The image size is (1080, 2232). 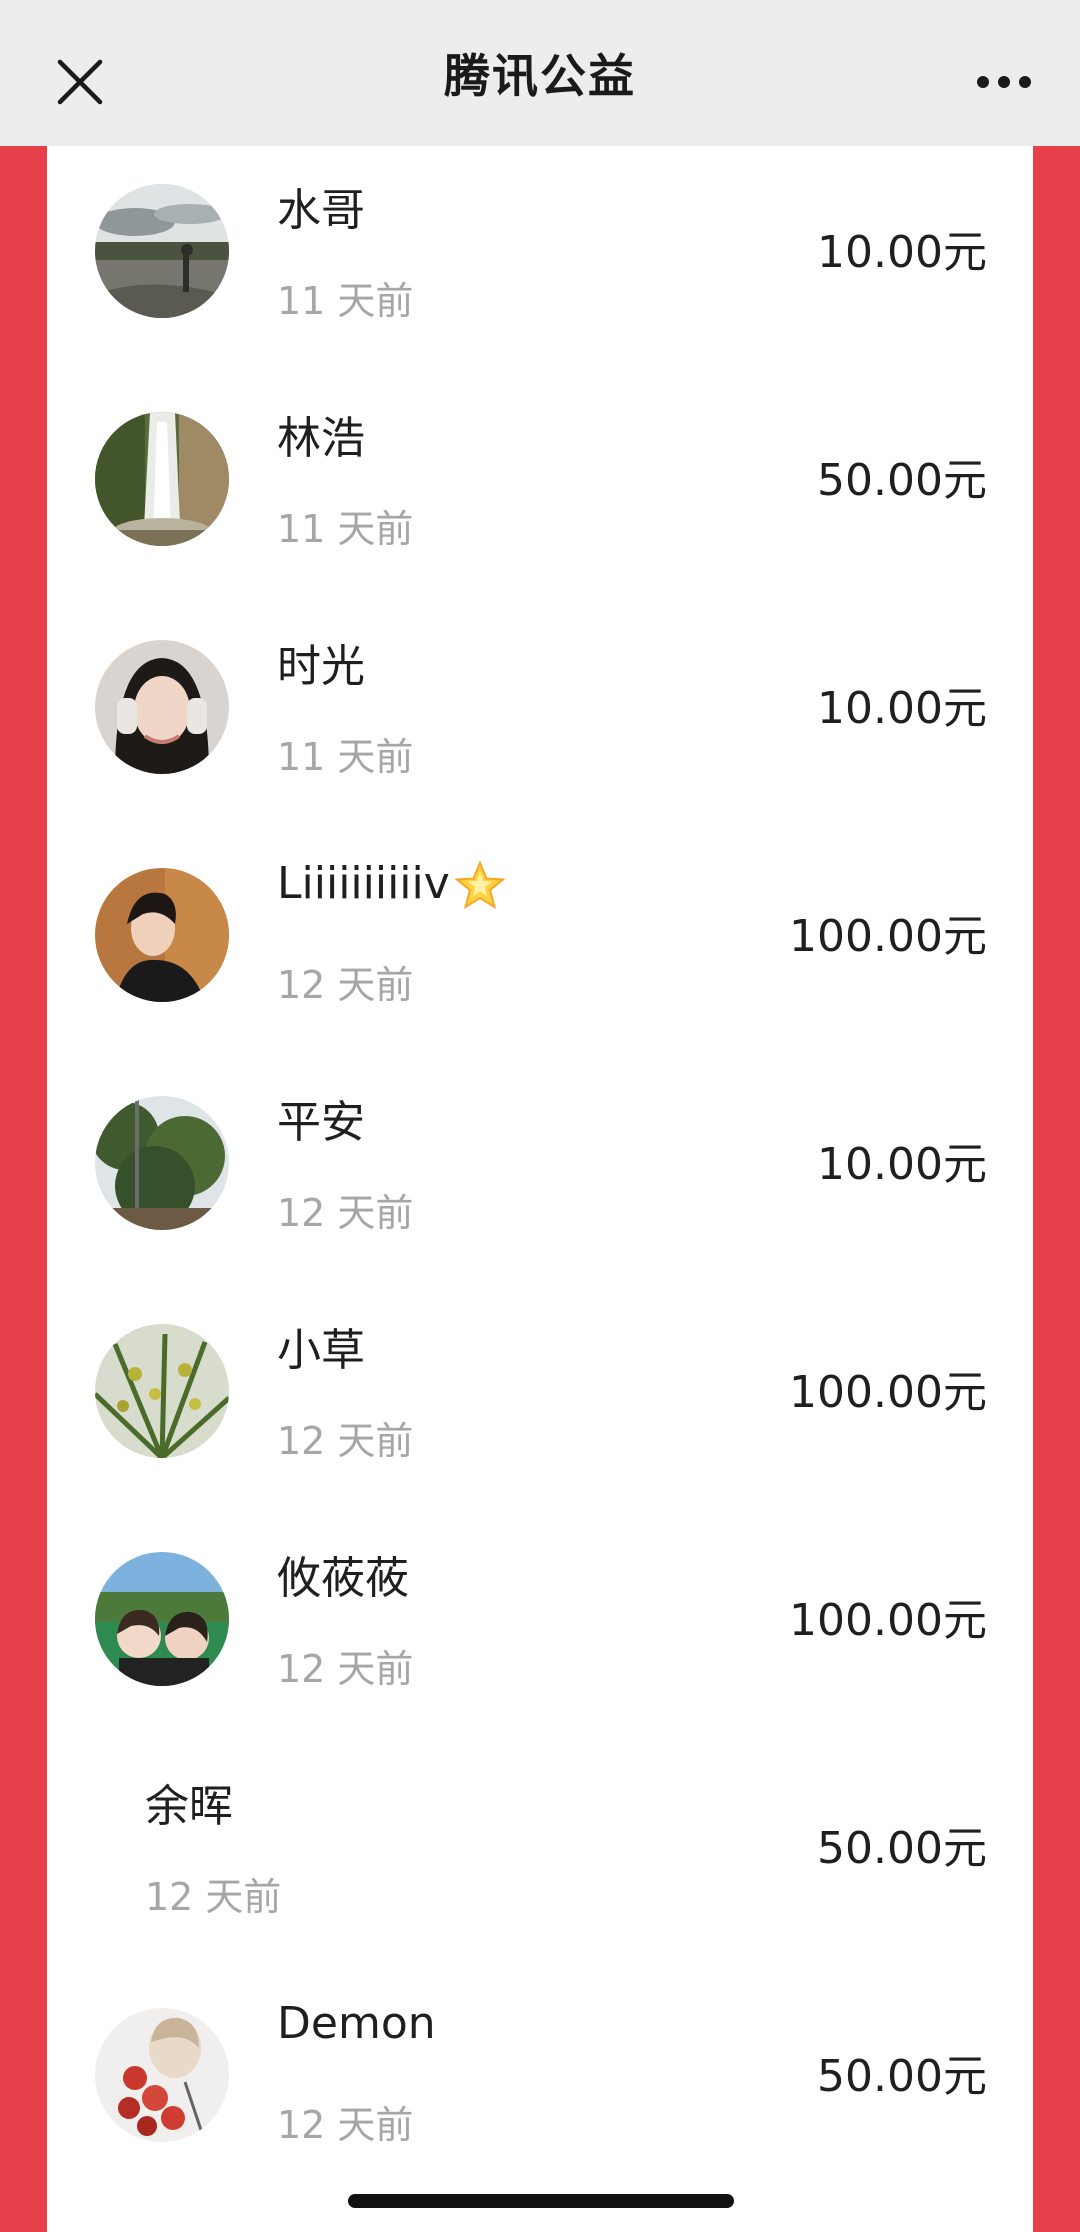 I want to click on avatar-landscape-icon, so click(x=162, y=251).